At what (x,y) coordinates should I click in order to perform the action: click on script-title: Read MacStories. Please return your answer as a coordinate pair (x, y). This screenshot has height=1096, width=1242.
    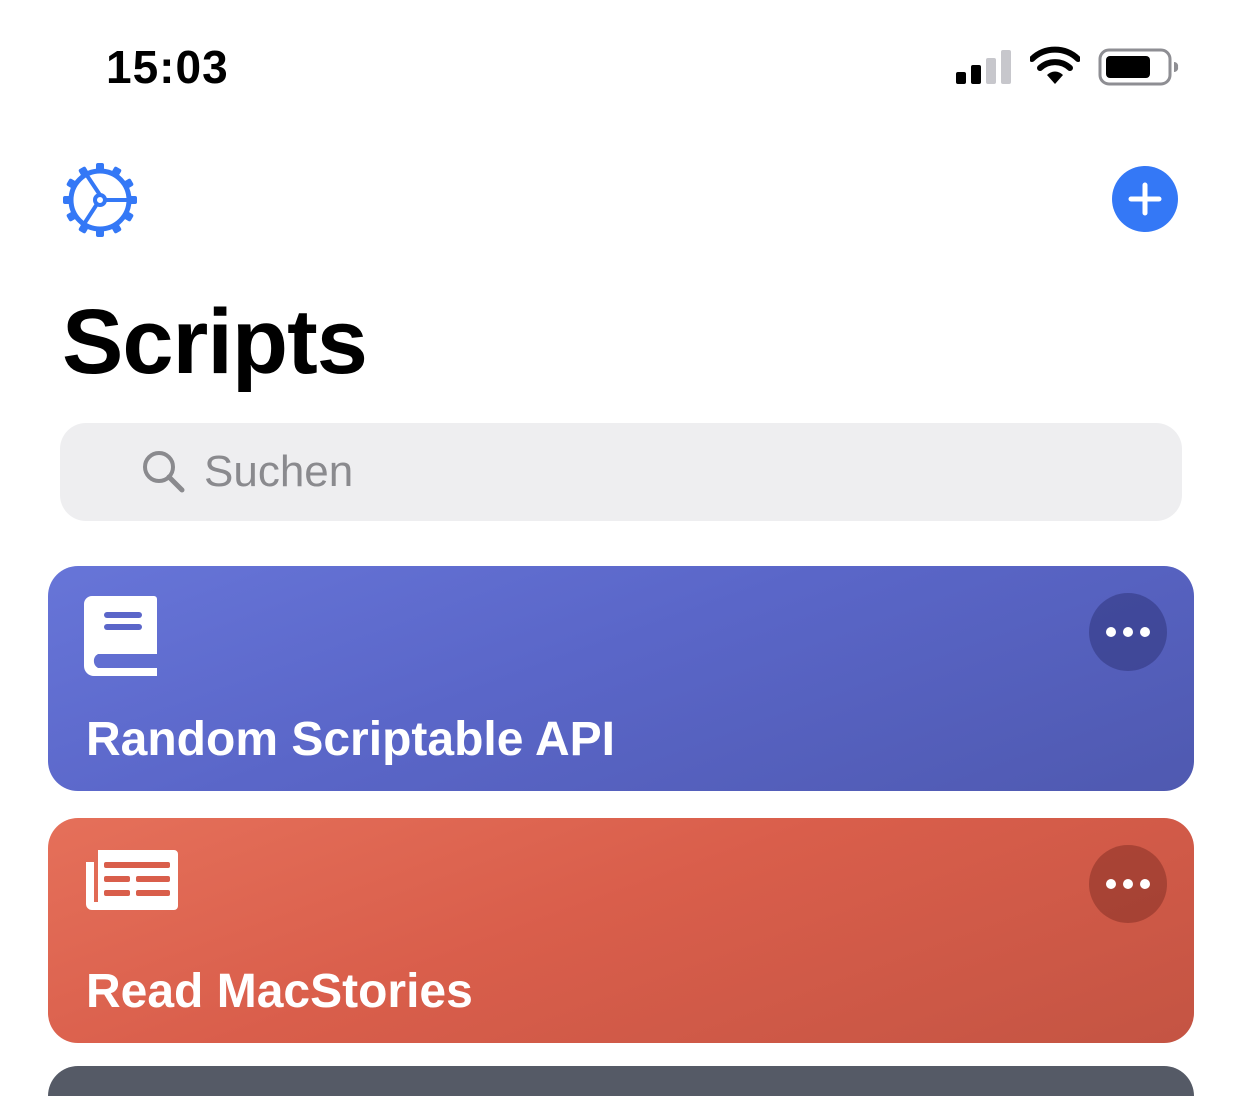
    Looking at the image, I should click on (279, 991).